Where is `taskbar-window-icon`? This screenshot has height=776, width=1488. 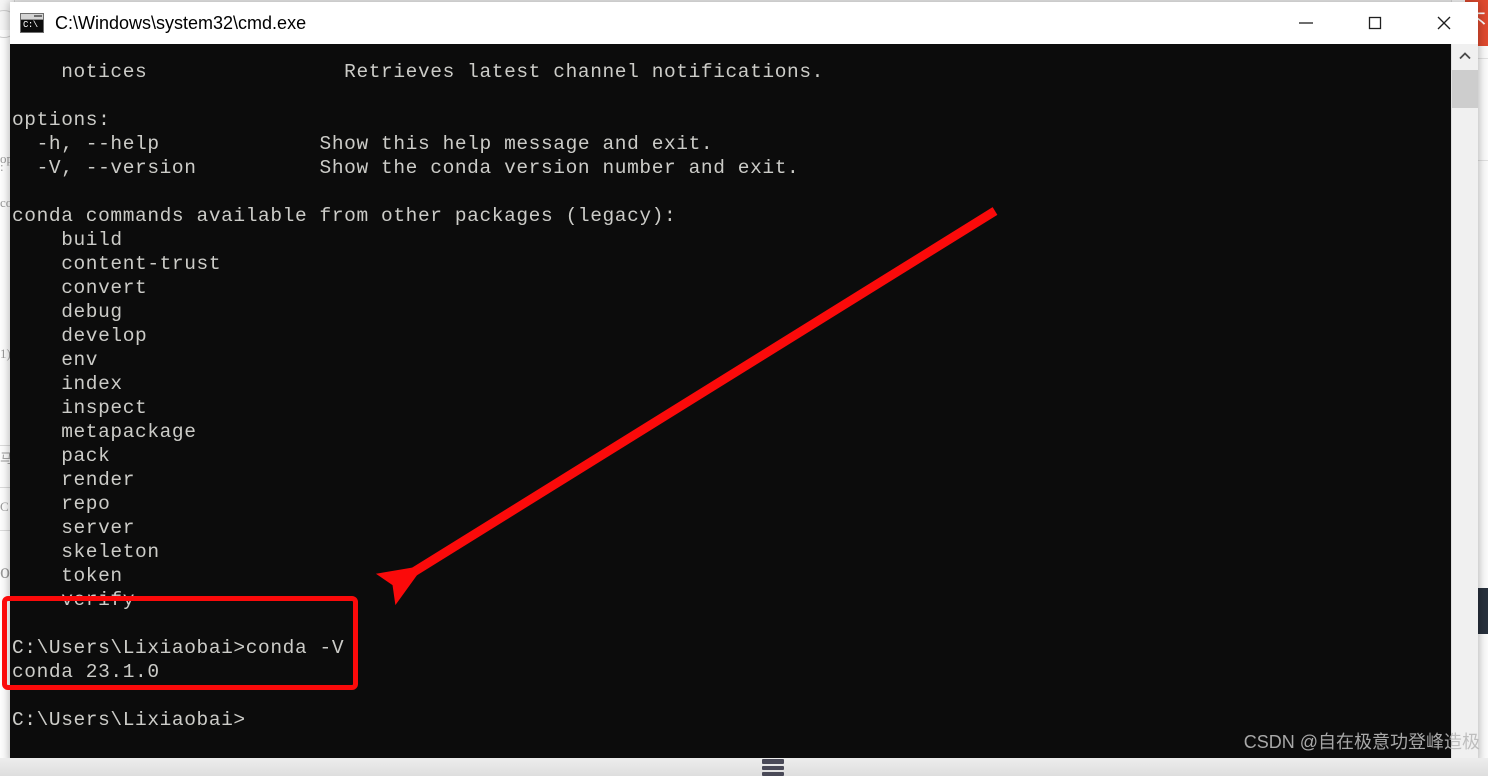 taskbar-window-icon is located at coordinates (773, 767).